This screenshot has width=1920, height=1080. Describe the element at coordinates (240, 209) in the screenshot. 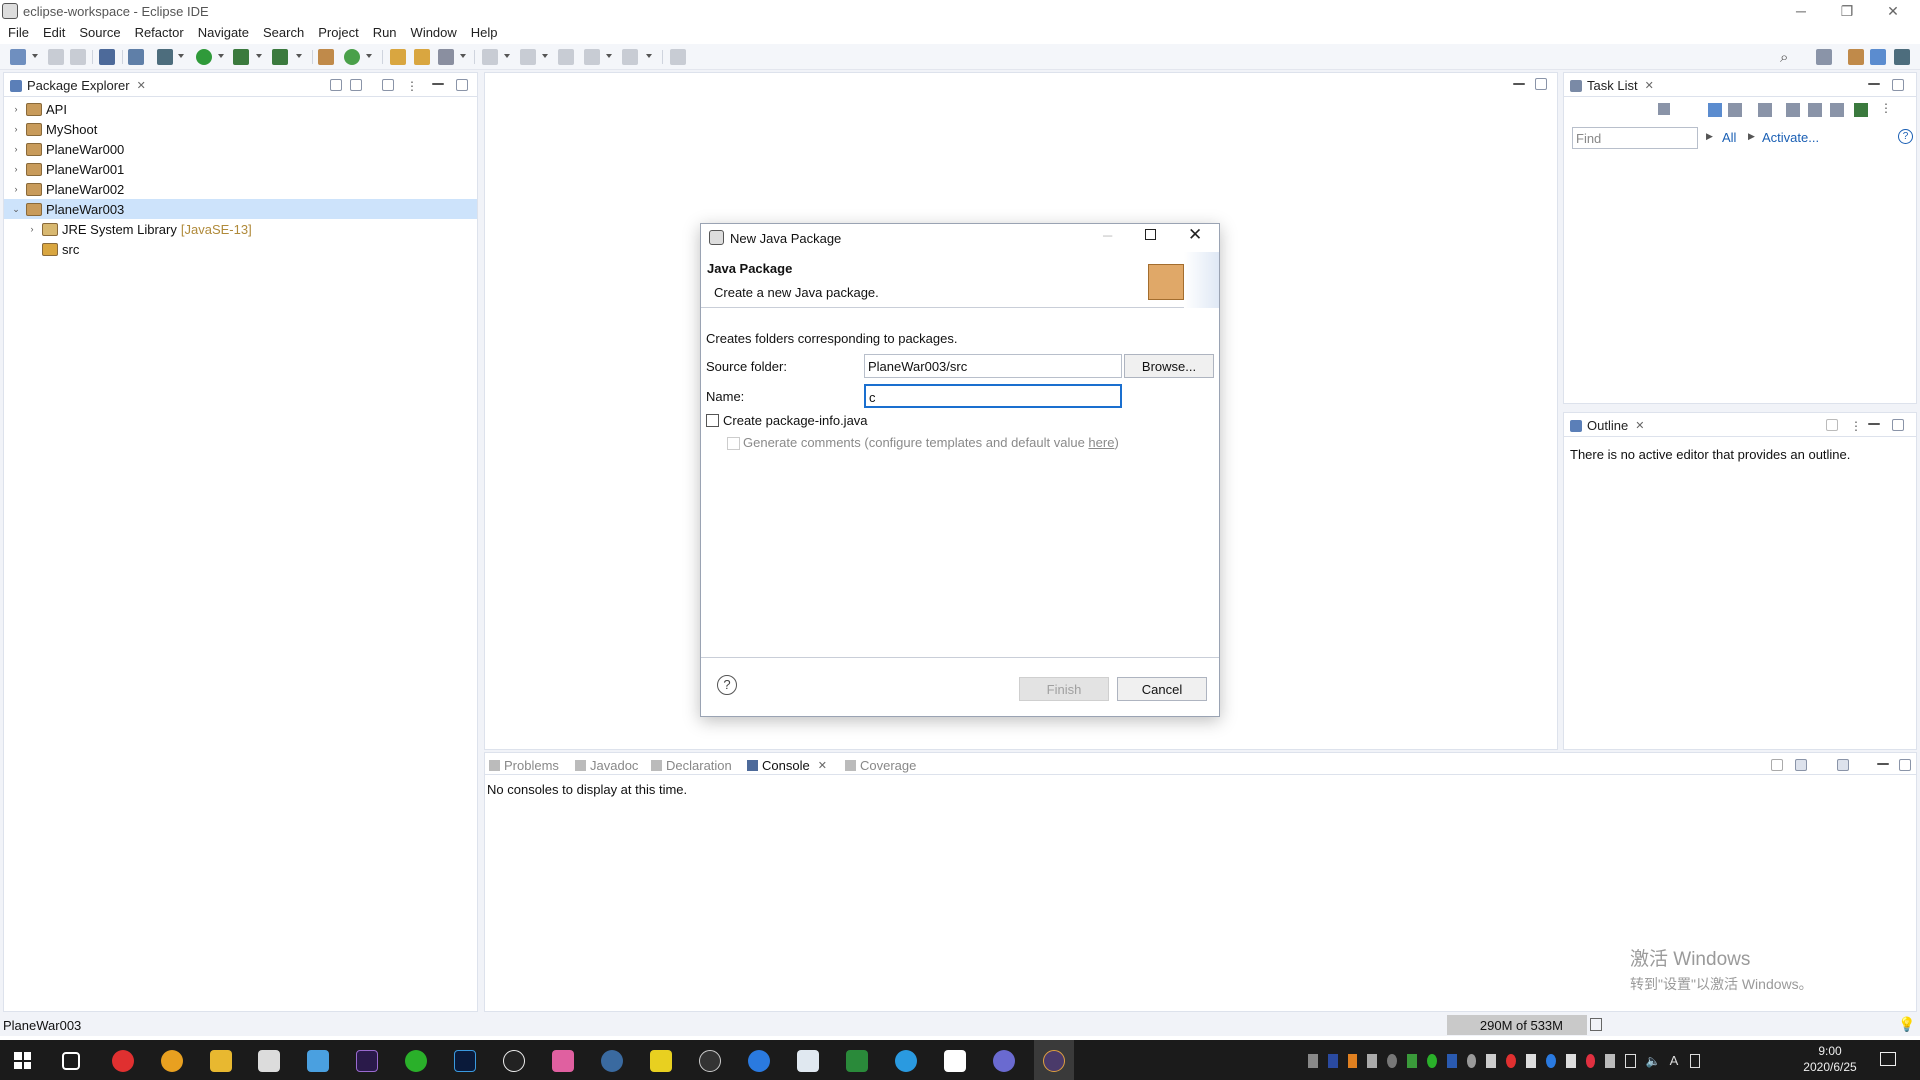

I see `tree-item-selected: ⌄ PlaneWar003` at that location.